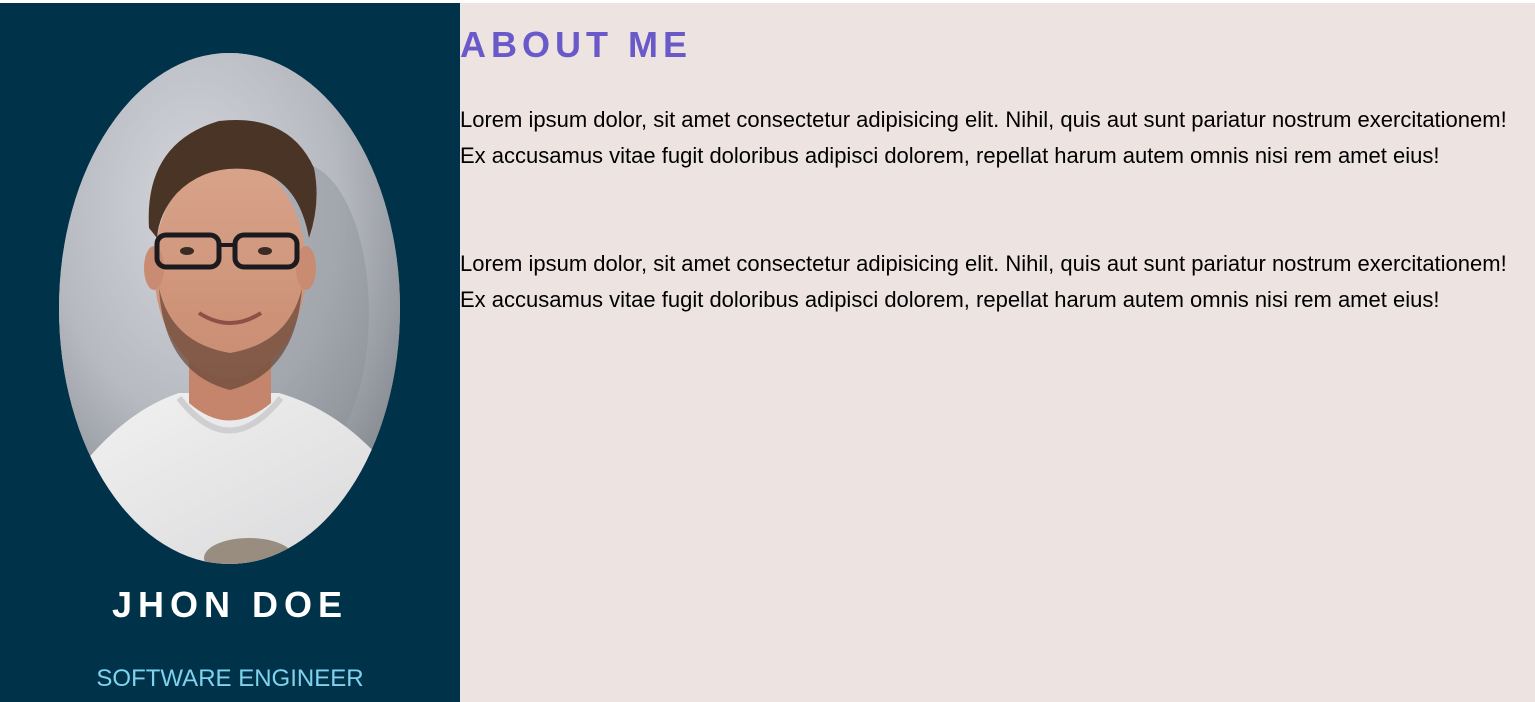 This screenshot has width=1535, height=702. I want to click on profile-name: JHON DOE, so click(230, 604).